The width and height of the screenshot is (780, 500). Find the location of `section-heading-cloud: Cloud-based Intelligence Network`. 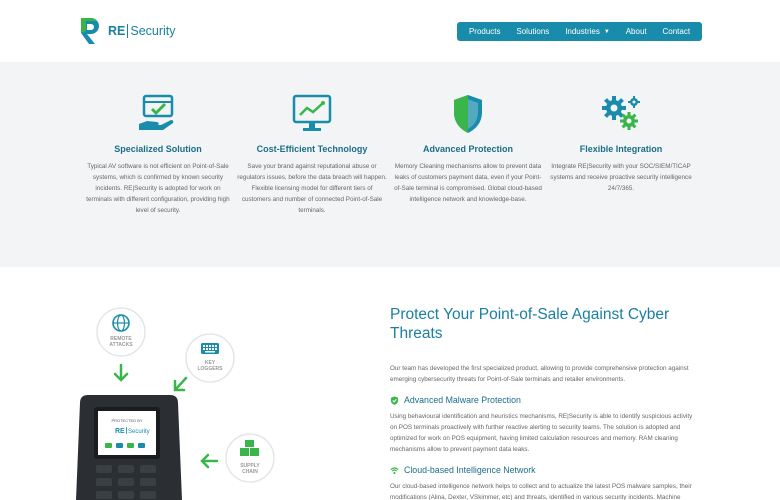

section-heading-cloud: Cloud-based Intelligence Network is located at coordinates (545, 470).